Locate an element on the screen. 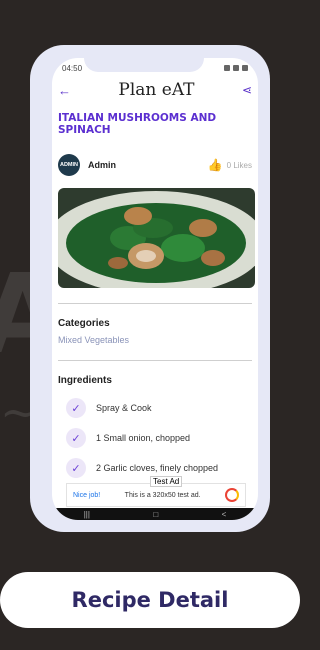  likes-count: 0 Likes is located at coordinates (239, 165).